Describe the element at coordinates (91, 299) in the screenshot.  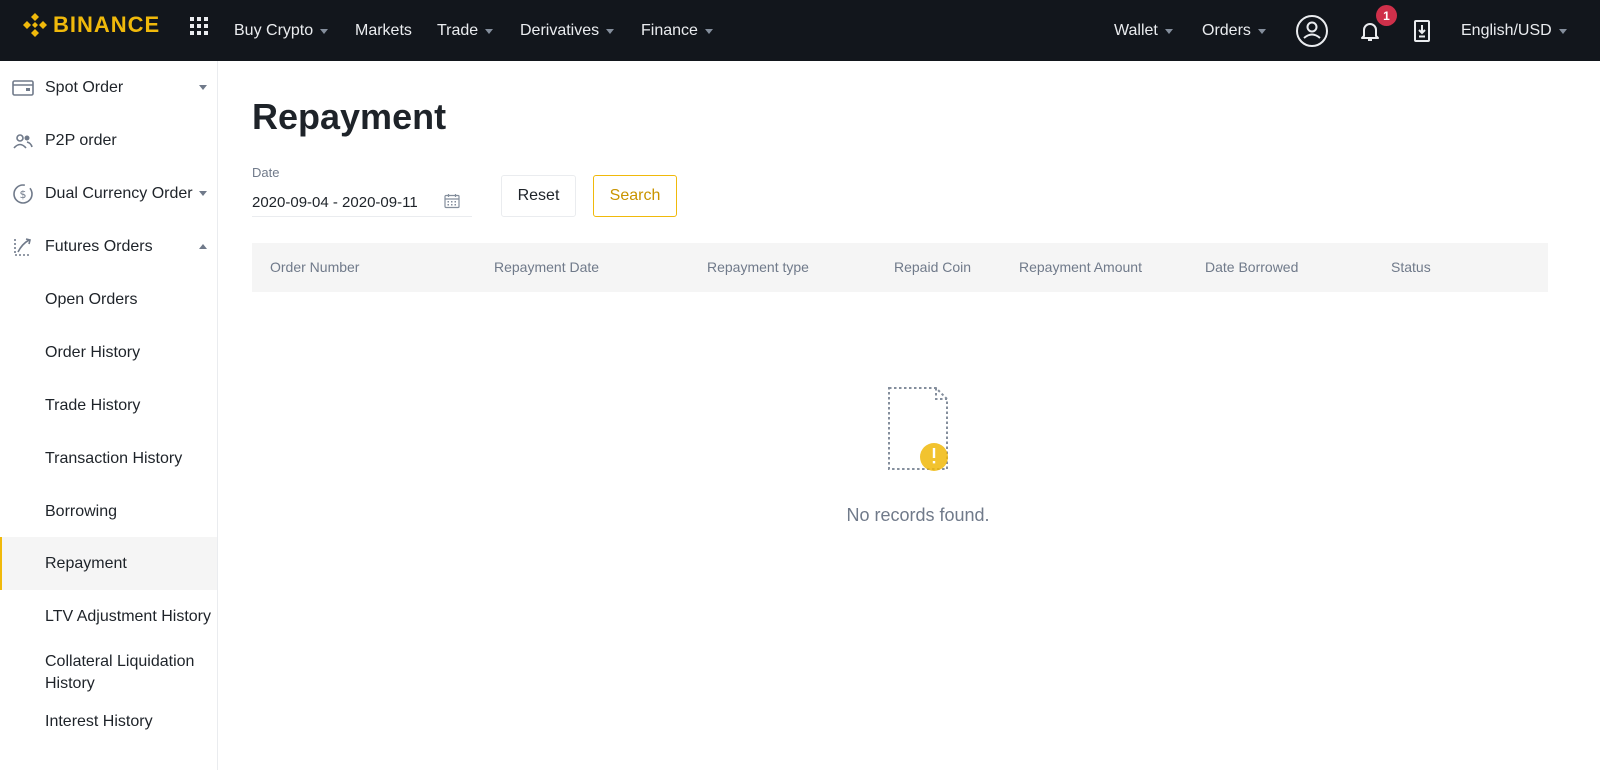
I see `sidebar-item-label: Open Orders` at that location.